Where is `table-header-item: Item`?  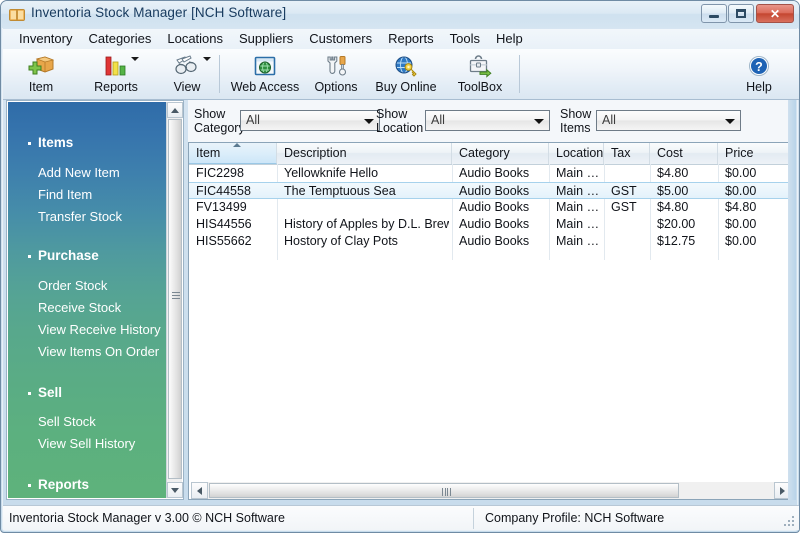
table-header-item: Item is located at coordinates (233, 153).